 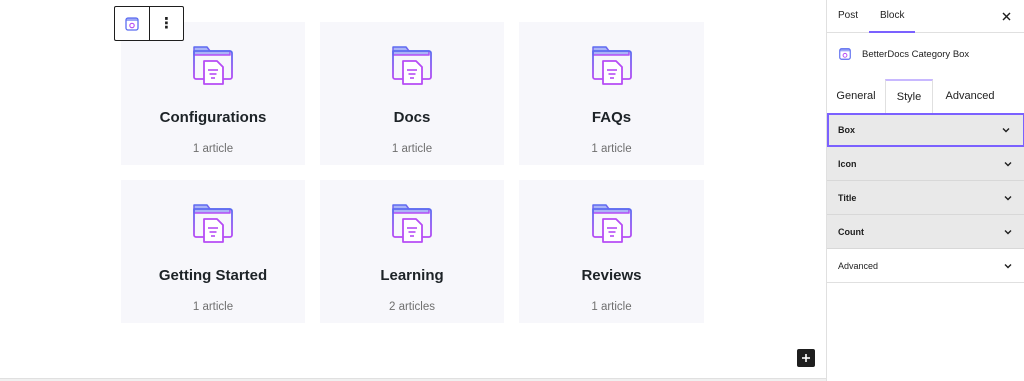 I want to click on panel-box: Box, so click(x=925, y=130).